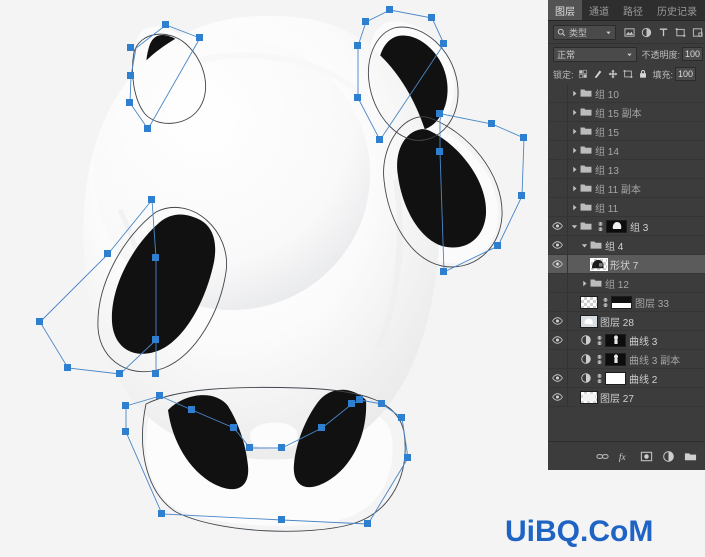 Image resolution: width=705 pixels, height=557 pixels. What do you see at coordinates (565, 10) in the screenshot?
I see `tab-layers: 图层` at bounding box center [565, 10].